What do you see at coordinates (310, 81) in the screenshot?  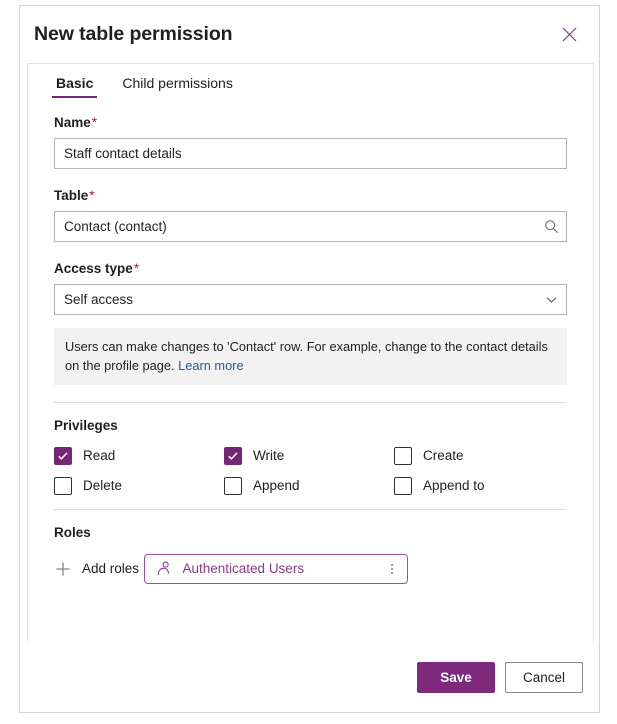 I see `tab-list: Basic Child permissions` at bounding box center [310, 81].